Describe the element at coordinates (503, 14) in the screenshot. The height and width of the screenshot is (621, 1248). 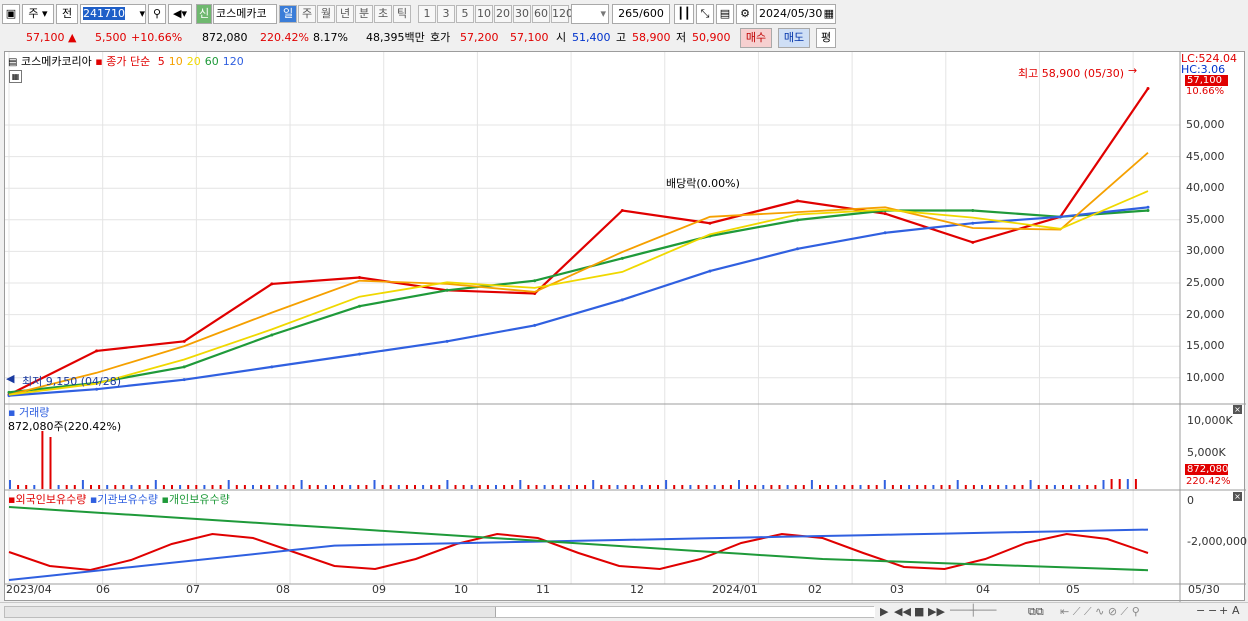
I see `interval-button: 20` at that location.